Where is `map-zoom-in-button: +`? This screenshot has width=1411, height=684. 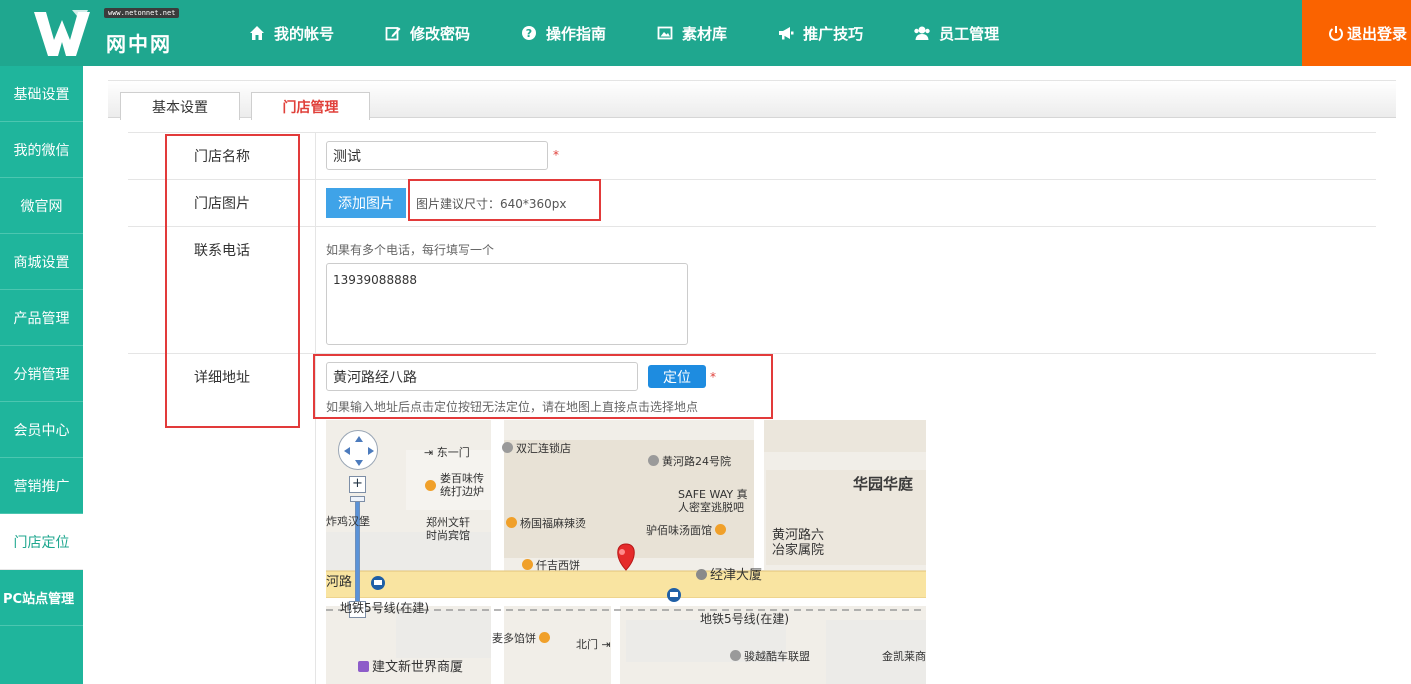
map-zoom-in-button: + is located at coordinates (357, 484).